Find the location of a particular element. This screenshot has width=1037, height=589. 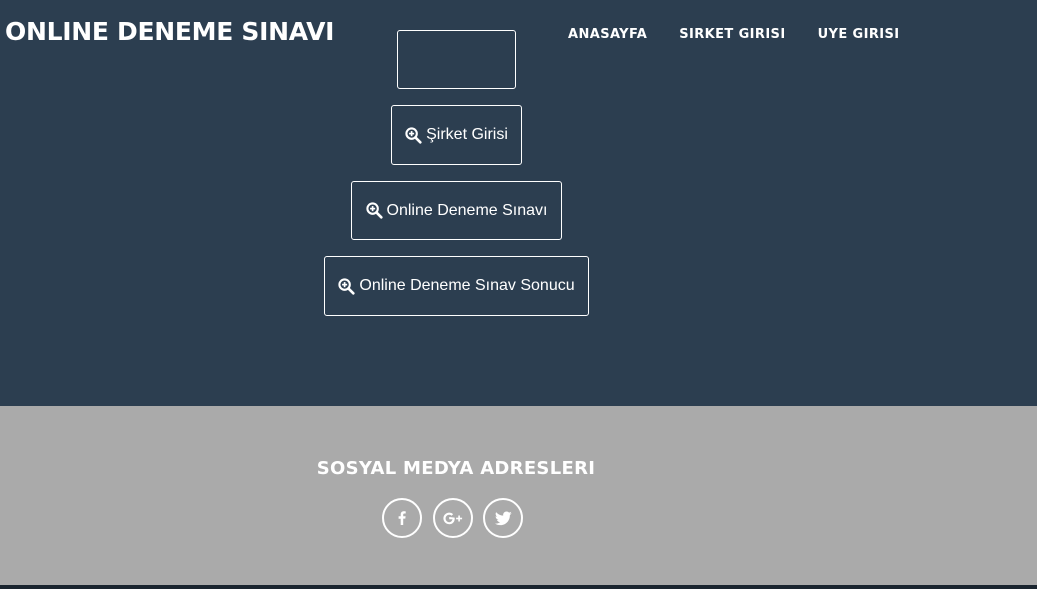

online-deneme-sinavi-label: Online Deneme Sınavı is located at coordinates (467, 210).